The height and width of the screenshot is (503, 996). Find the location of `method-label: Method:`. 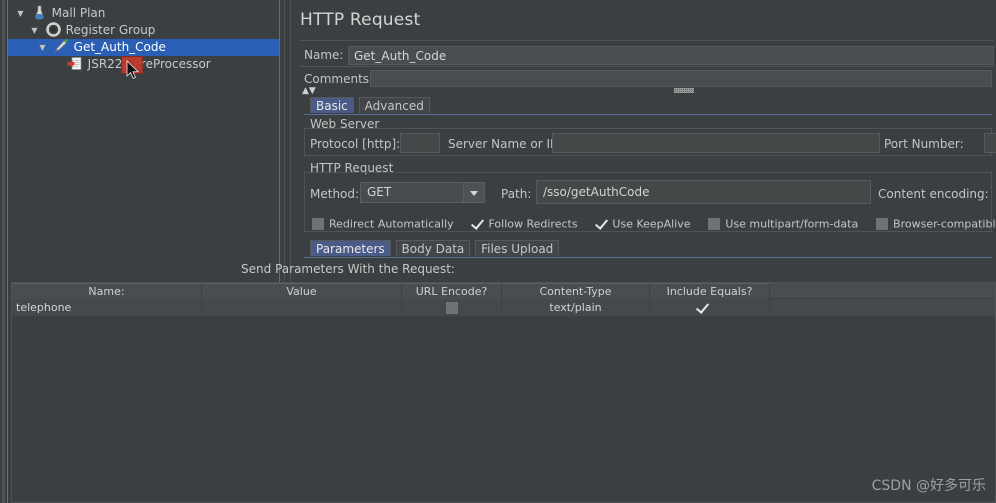

method-label: Method: is located at coordinates (335, 194).